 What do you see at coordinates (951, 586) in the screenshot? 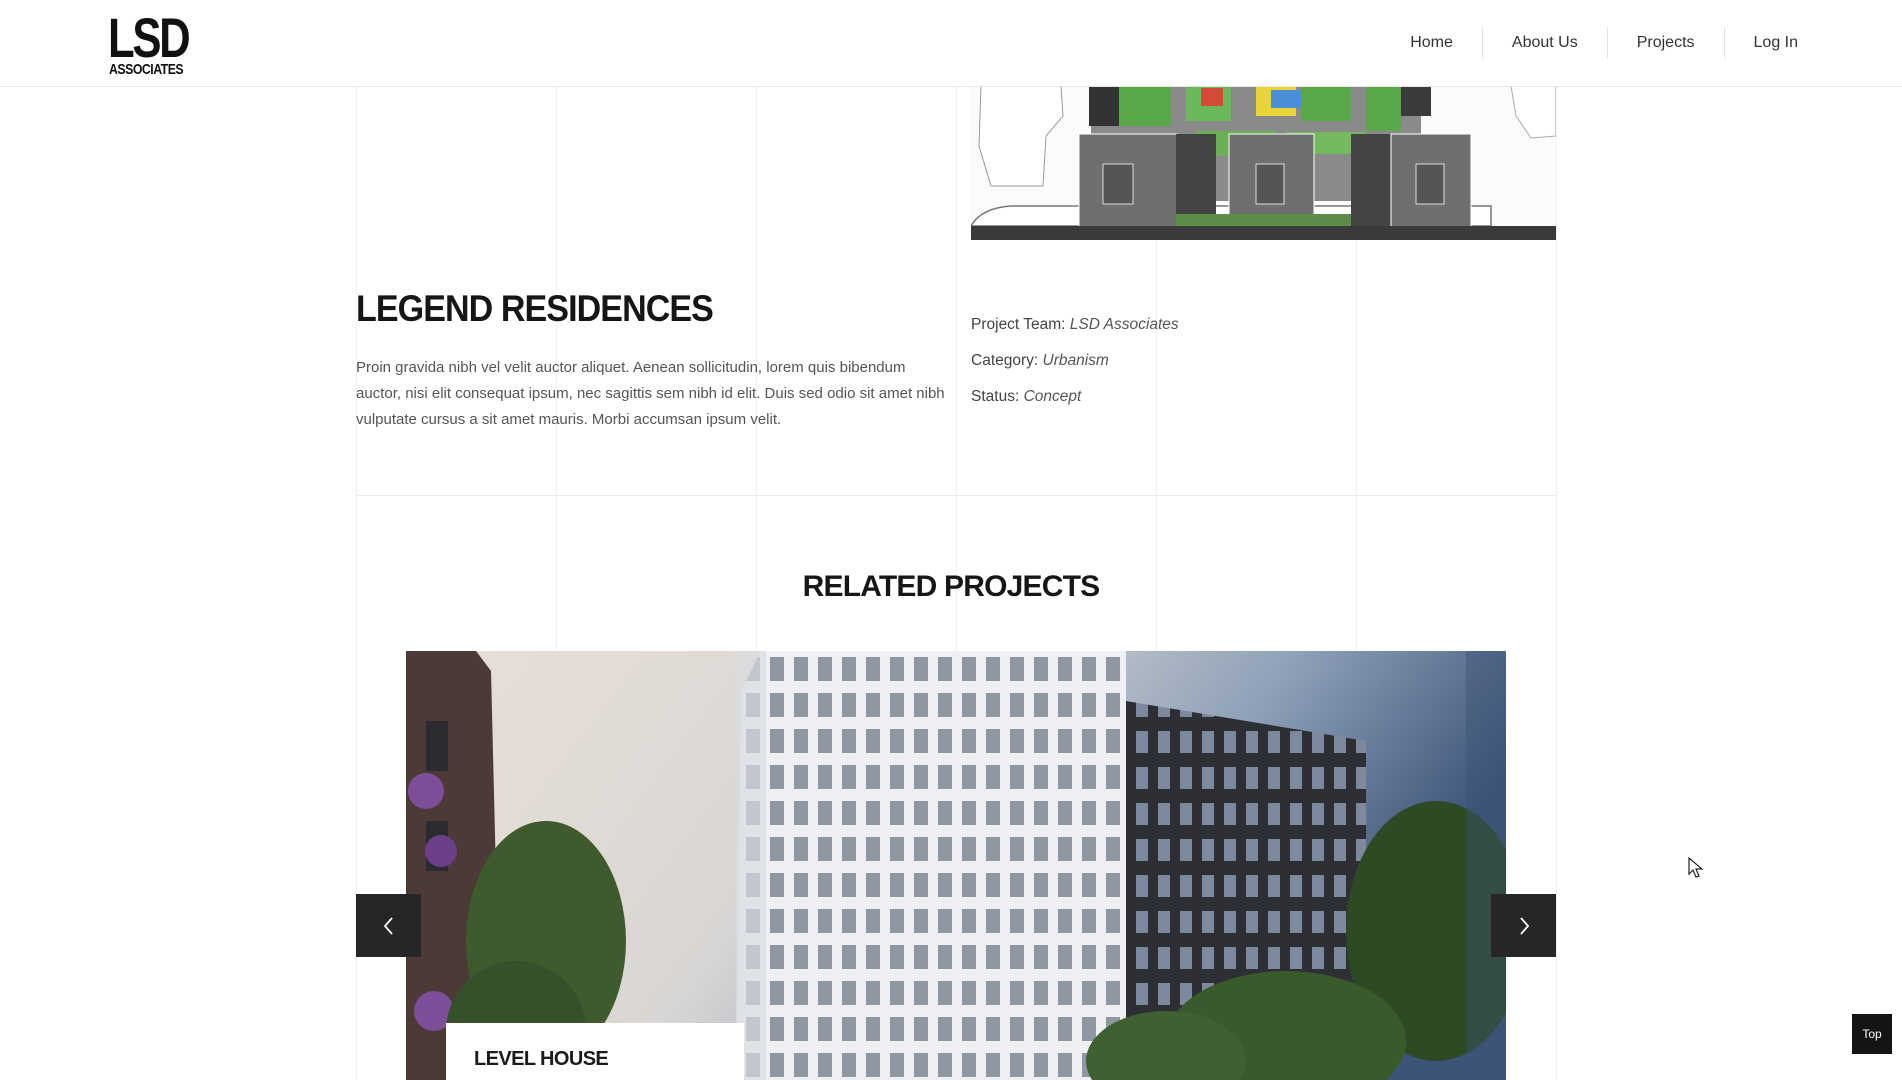
I see `related-projects-heading: RELATED PROJECTS` at bounding box center [951, 586].